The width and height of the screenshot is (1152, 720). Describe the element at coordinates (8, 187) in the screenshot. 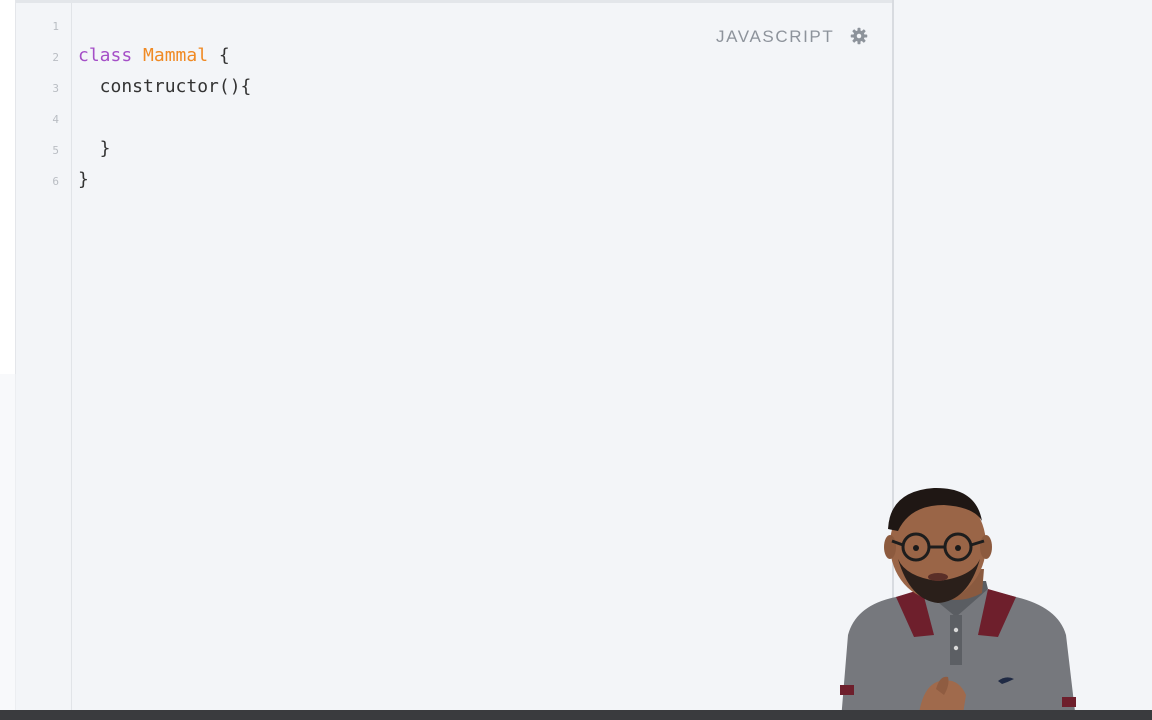

I see `left-edge-panel` at that location.